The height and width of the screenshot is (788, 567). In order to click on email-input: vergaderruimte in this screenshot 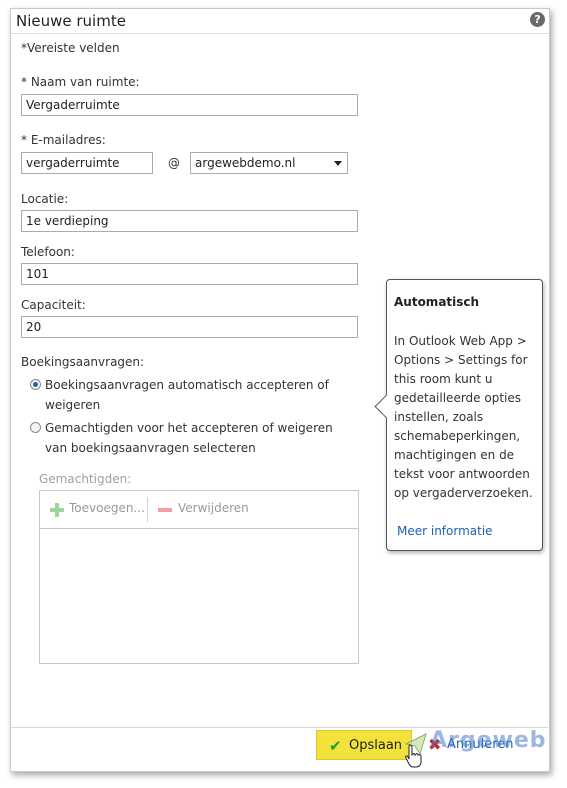, I will do `click(87, 163)`.